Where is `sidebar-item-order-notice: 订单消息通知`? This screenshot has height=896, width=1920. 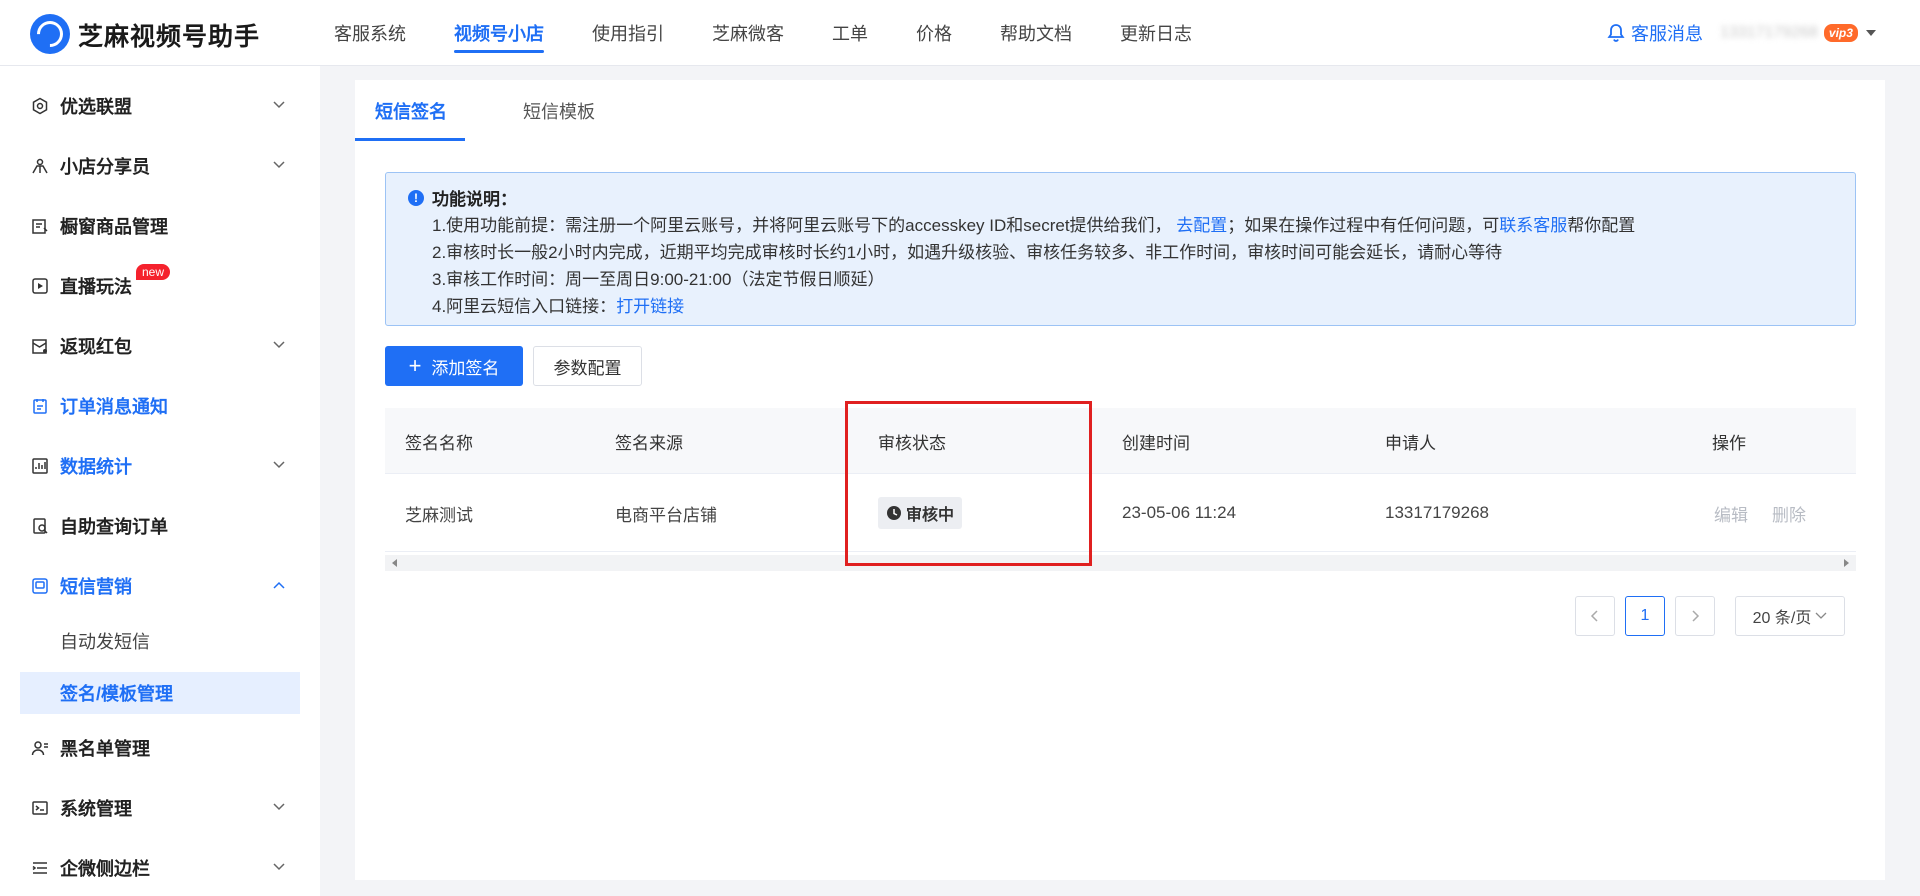
sidebar-item-order-notice: 订单消息通知 is located at coordinates (160, 406).